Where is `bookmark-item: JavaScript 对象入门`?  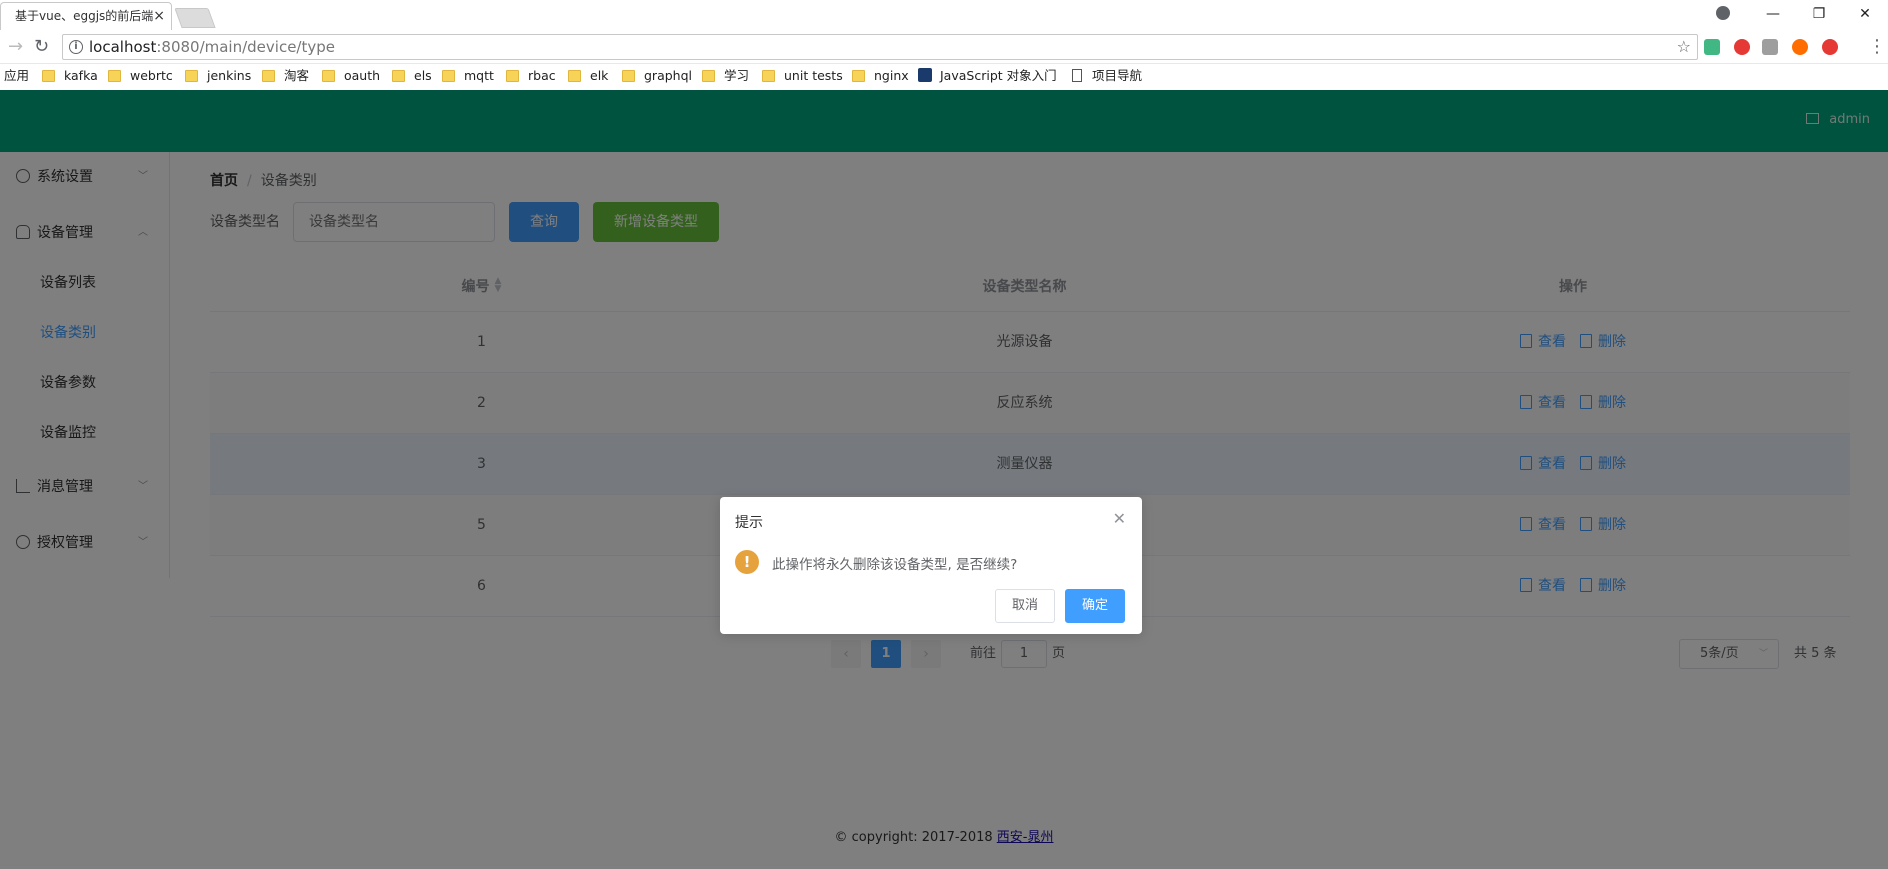
bookmark-item: JavaScript 对象入门 is located at coordinates (987, 76).